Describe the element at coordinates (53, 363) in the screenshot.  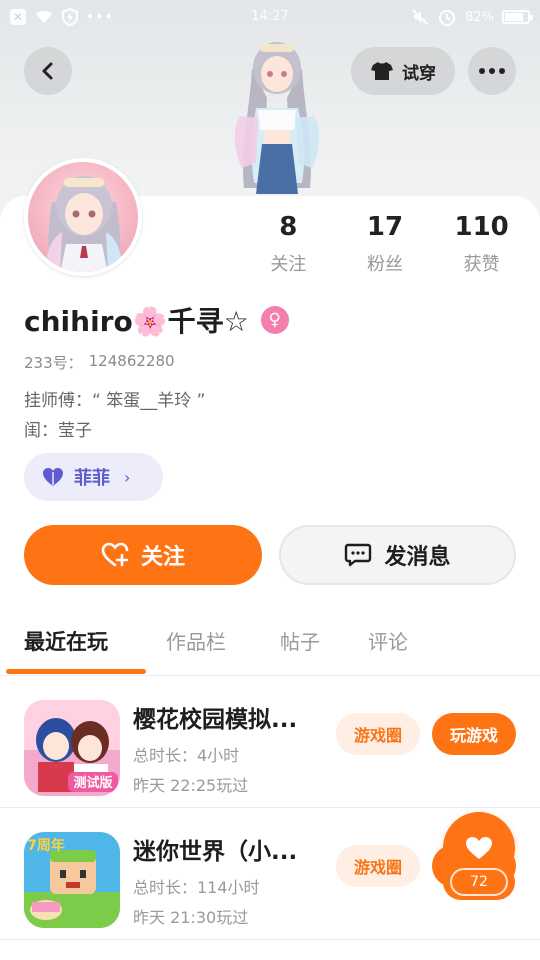
I see `uid-label: 233号：` at that location.